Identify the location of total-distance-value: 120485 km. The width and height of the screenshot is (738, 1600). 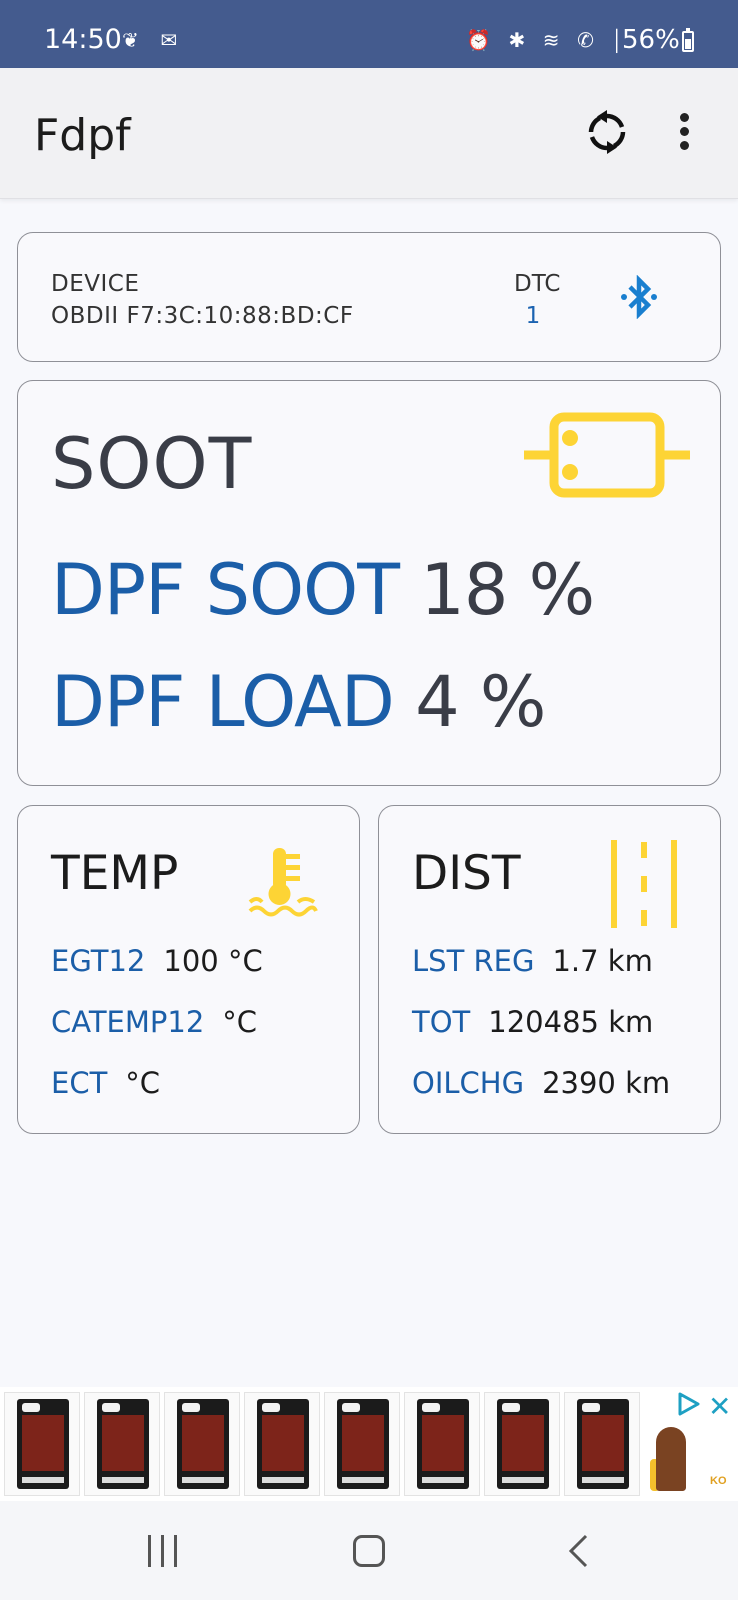
(571, 1022).